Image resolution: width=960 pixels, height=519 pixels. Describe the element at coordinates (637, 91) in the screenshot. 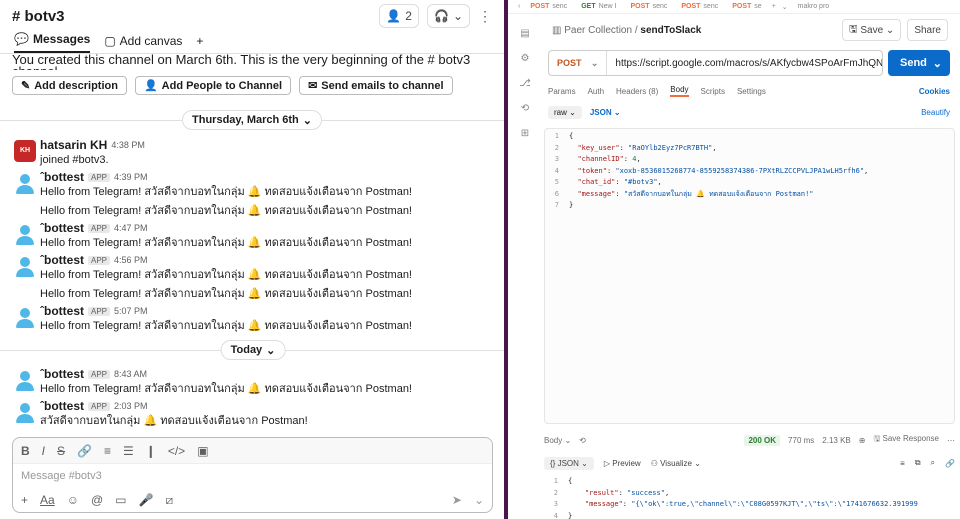

I see `tab-headers: Headers (8)` at that location.